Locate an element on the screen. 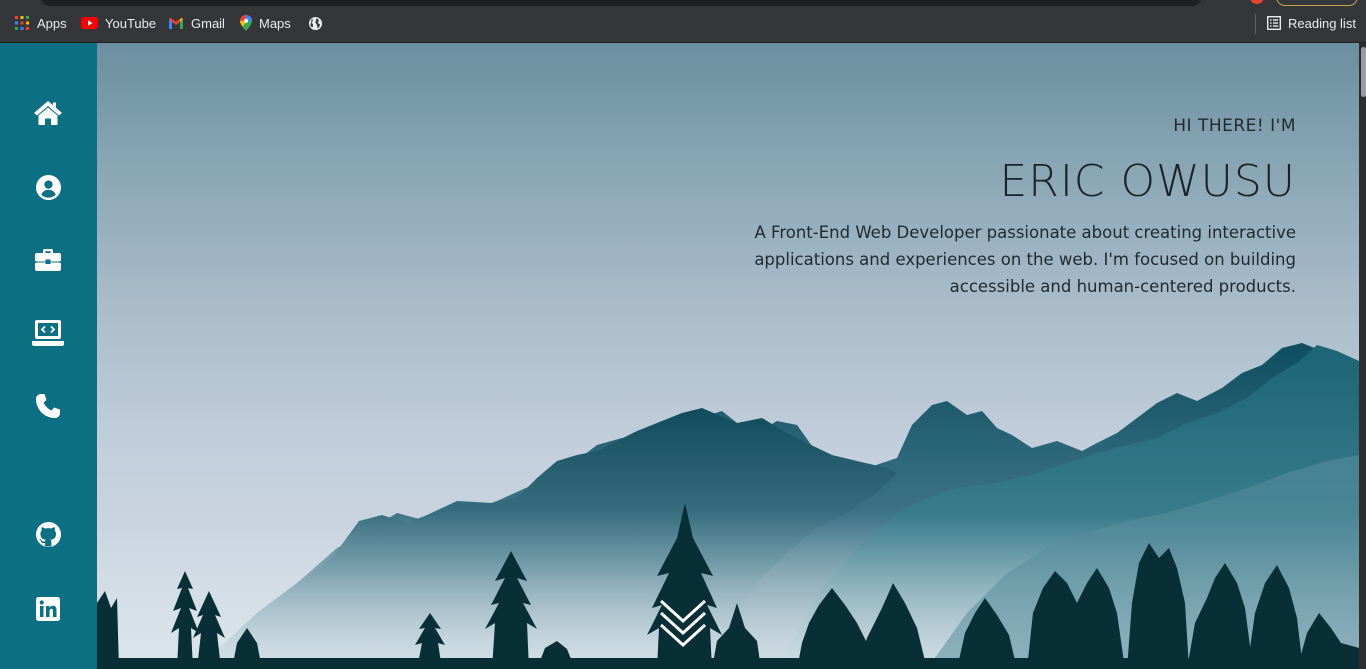  profile-avatar is located at coordinates (1257, 2).